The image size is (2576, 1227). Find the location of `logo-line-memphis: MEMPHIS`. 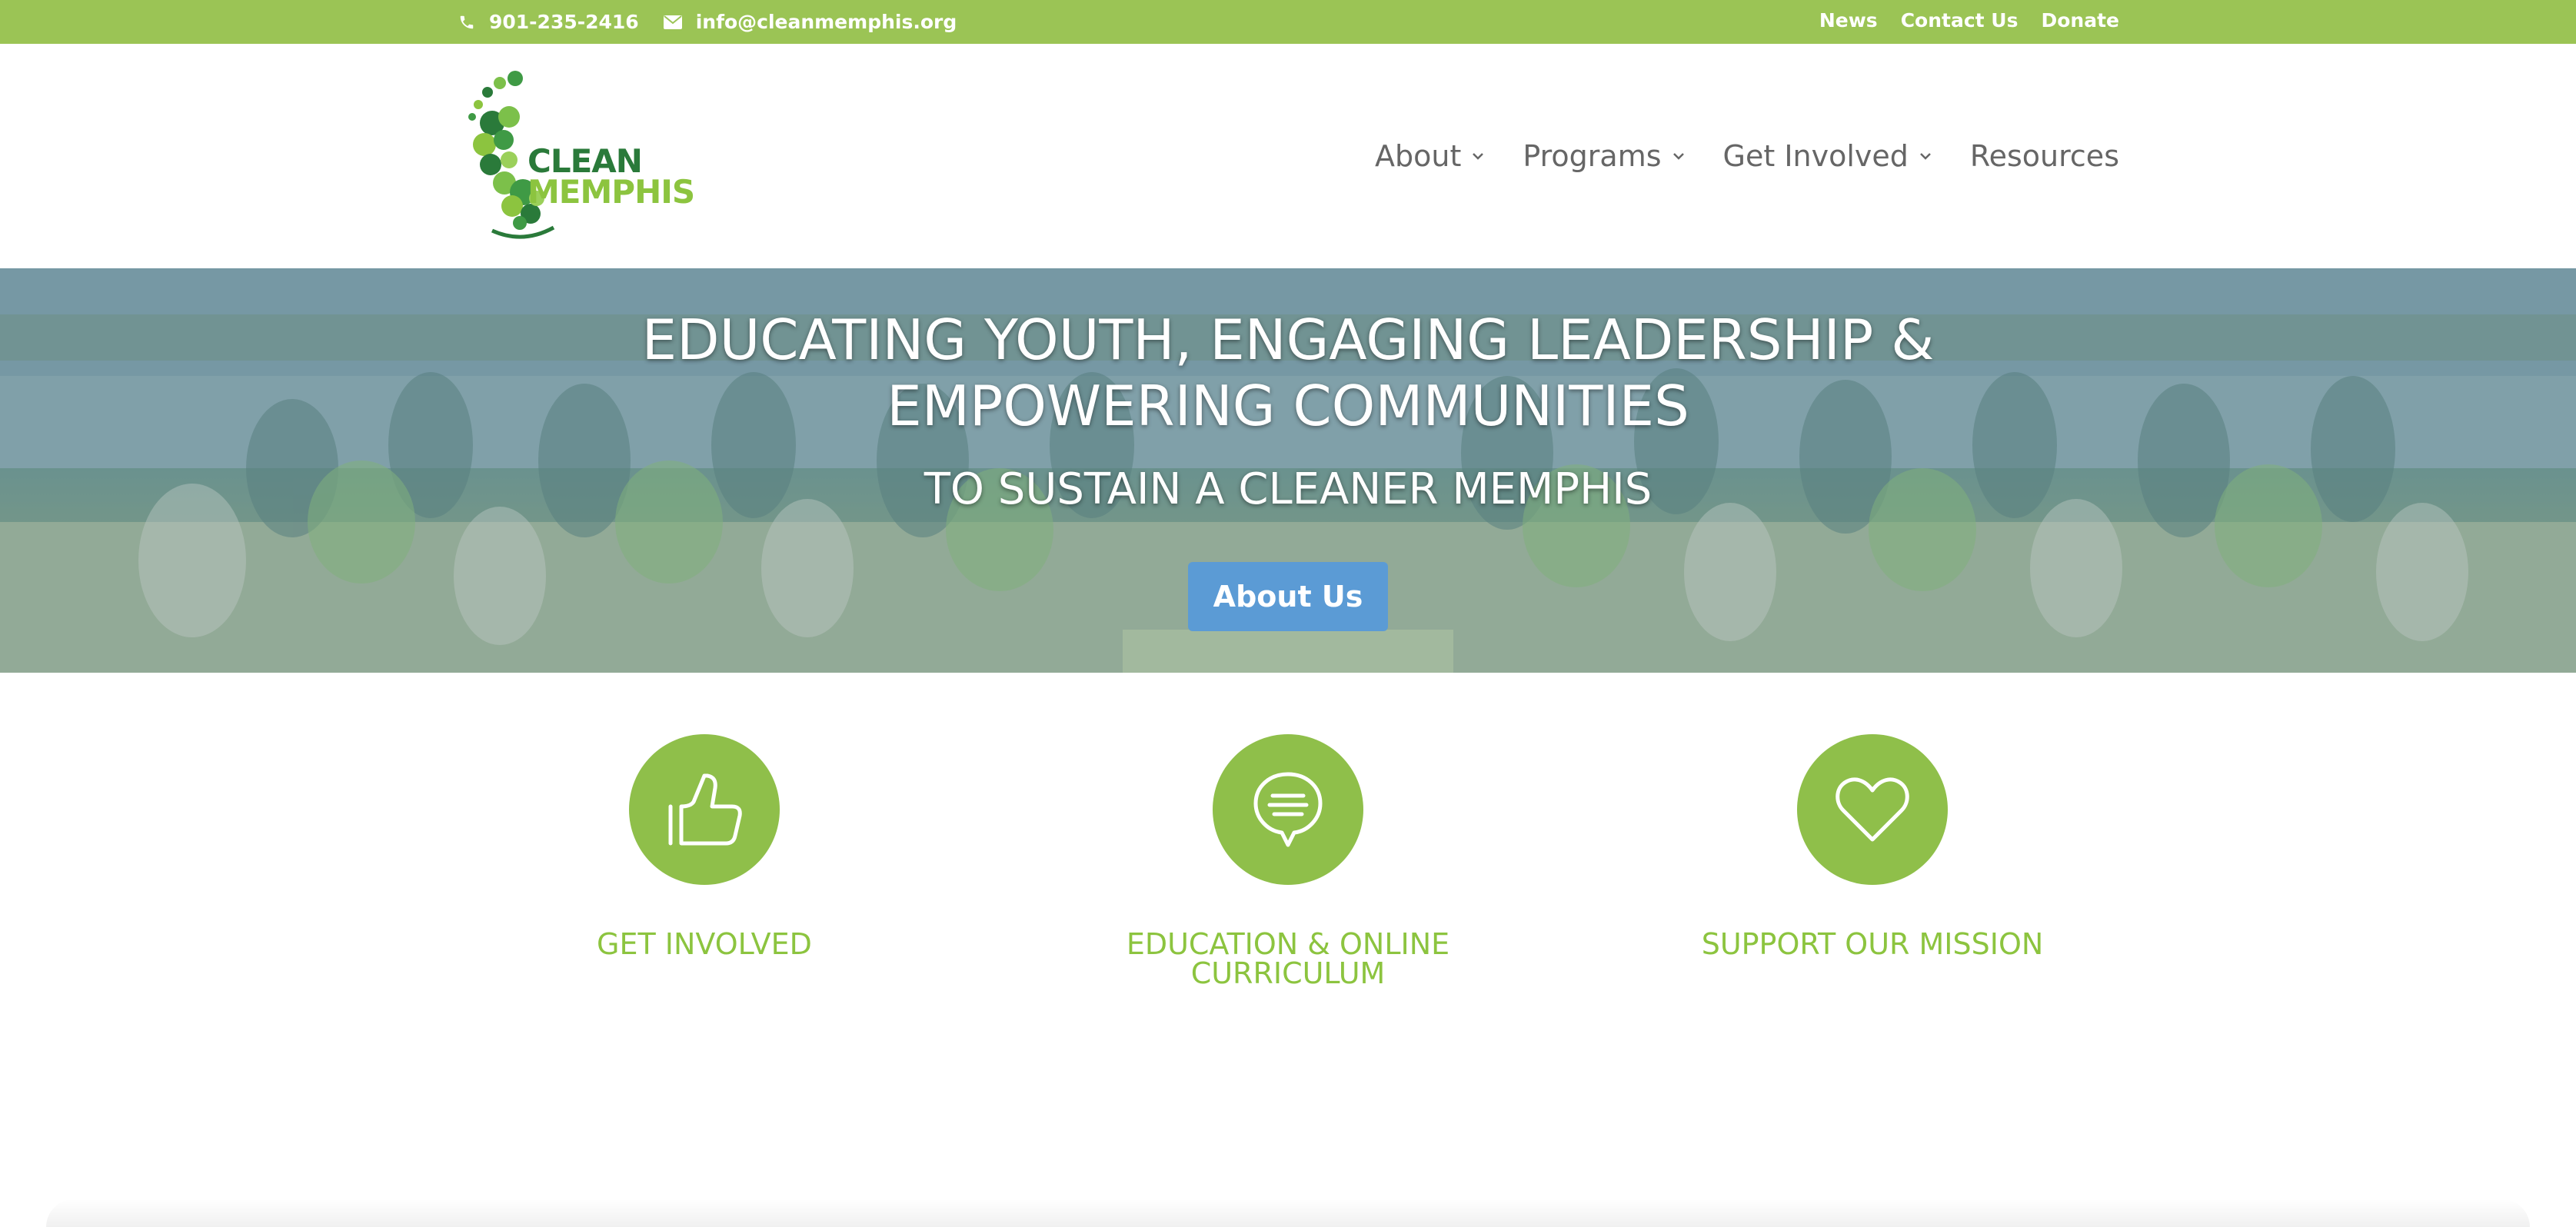

logo-line-memphis: MEMPHIS is located at coordinates (611, 192).